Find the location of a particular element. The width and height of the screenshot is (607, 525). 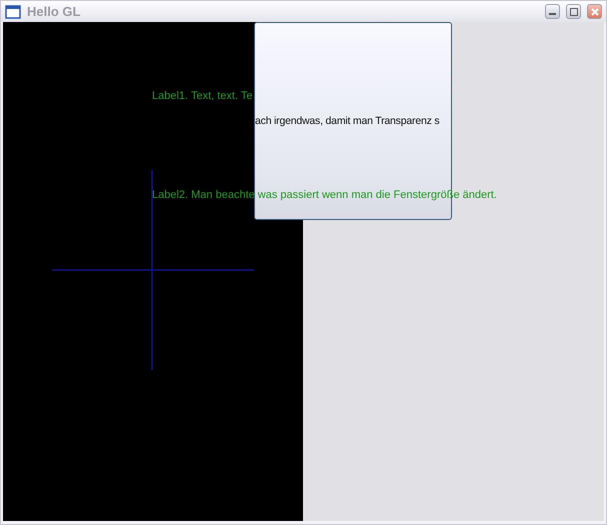

maximize-icon is located at coordinates (574, 12).